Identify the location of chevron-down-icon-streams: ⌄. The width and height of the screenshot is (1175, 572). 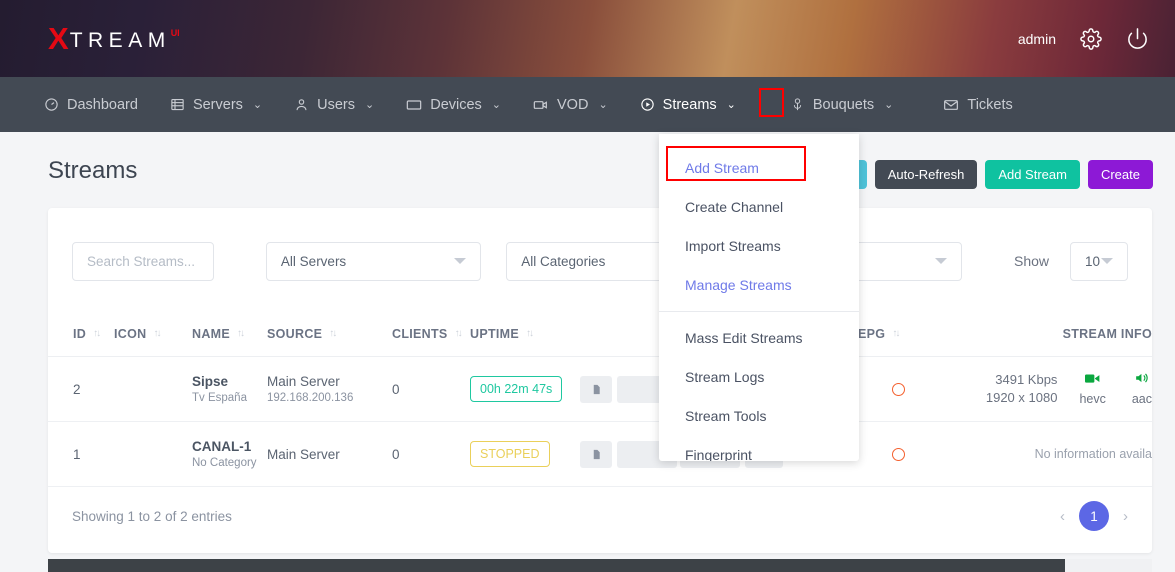
(731, 104).